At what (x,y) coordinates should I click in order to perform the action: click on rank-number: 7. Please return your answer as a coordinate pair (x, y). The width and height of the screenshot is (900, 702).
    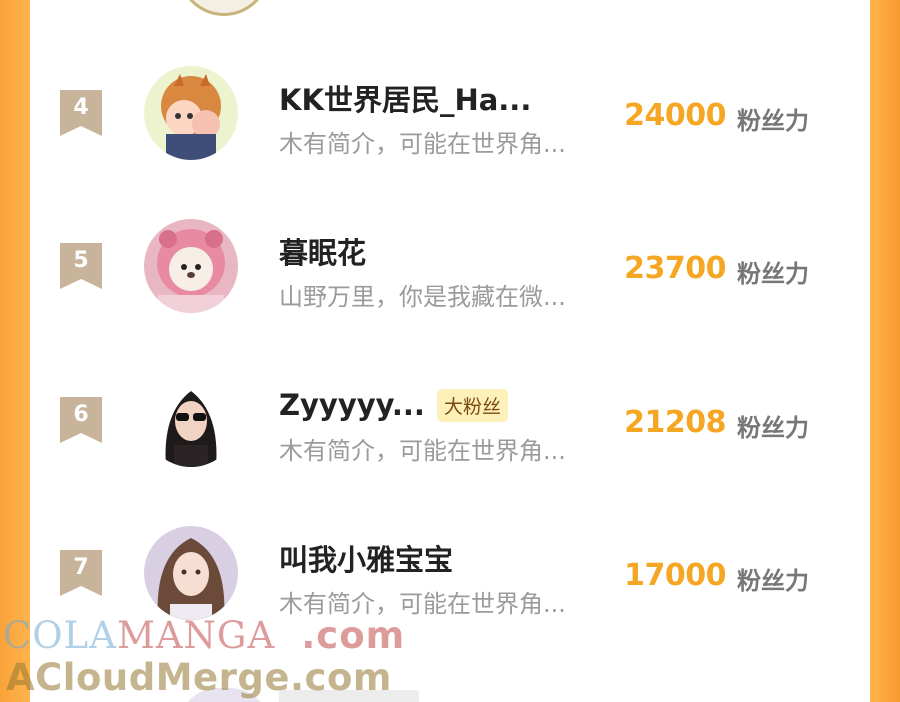
    Looking at the image, I should click on (81, 567).